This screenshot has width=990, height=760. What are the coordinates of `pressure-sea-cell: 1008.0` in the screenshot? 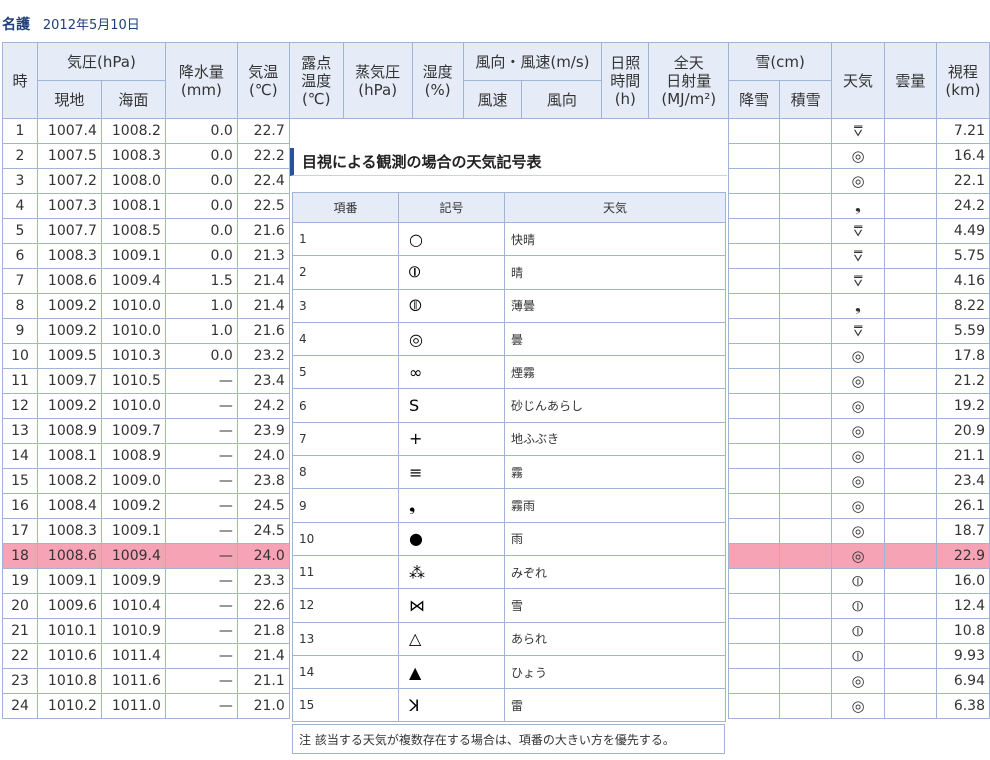 It's located at (133, 181).